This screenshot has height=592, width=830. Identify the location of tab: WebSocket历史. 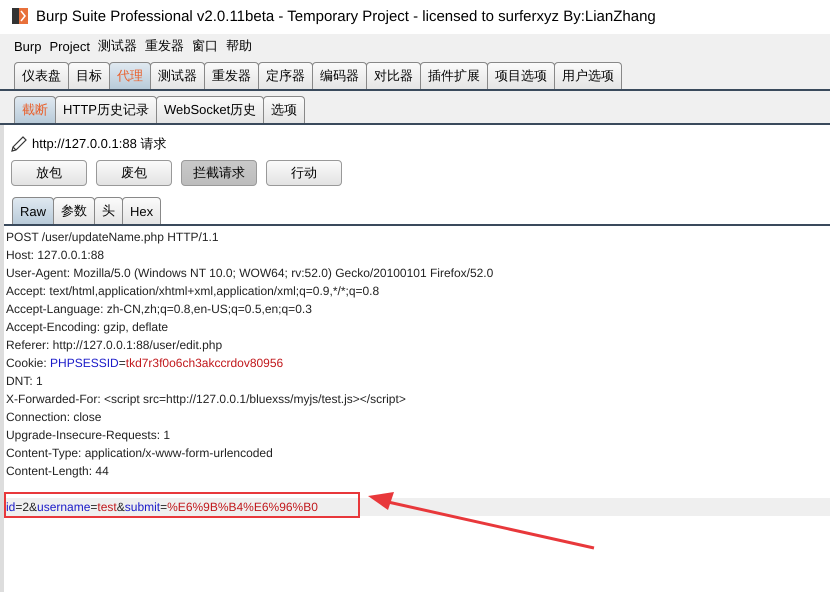
(210, 109).